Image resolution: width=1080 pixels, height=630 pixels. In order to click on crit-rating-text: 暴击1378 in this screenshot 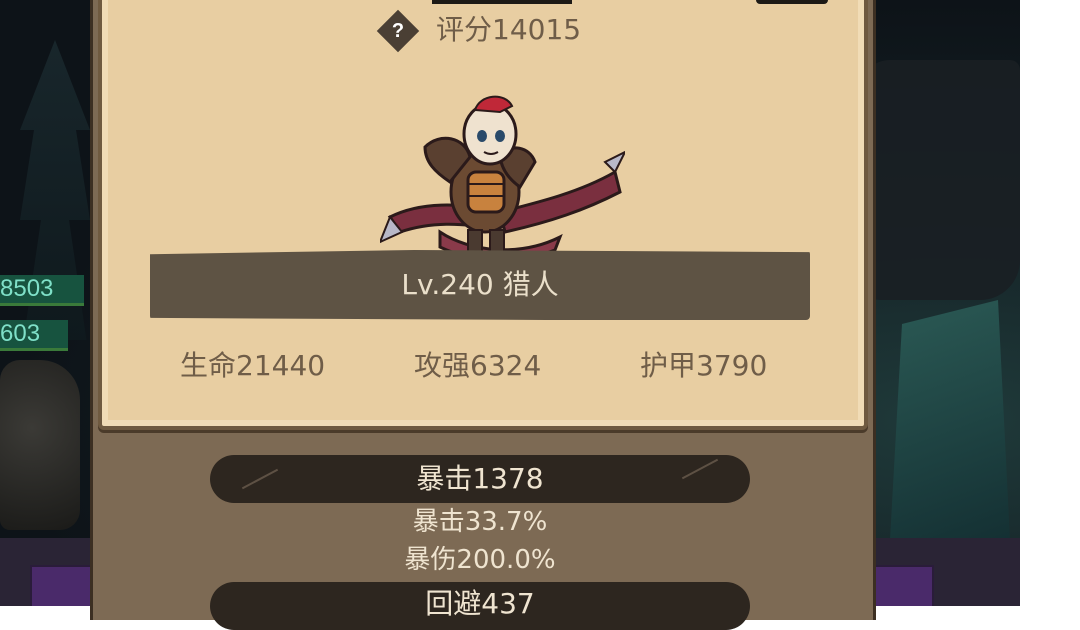, I will do `click(480, 478)`.